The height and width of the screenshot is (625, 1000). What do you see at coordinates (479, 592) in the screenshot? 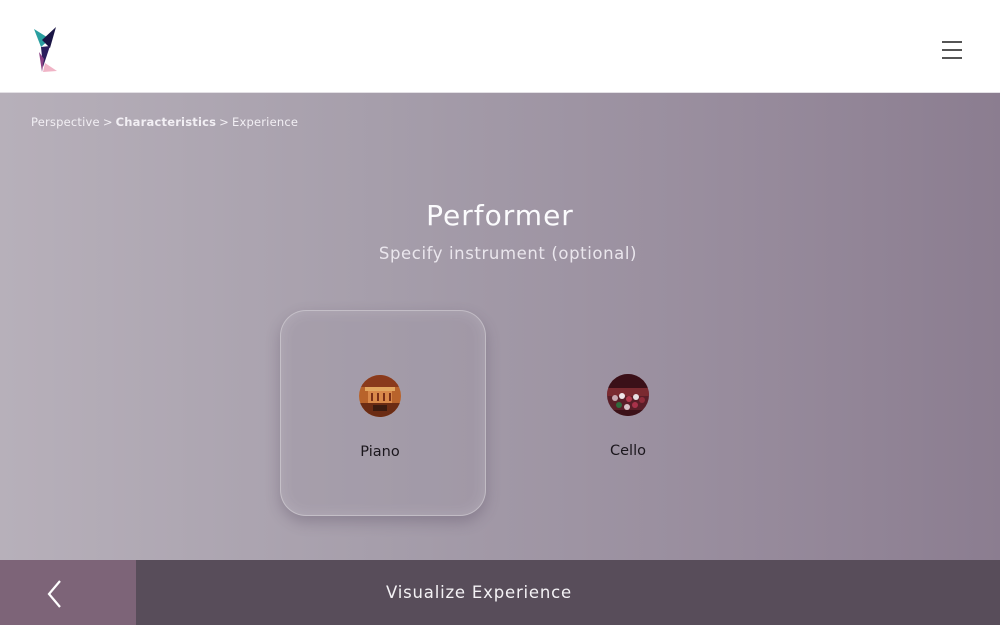
I see `visualize-experience-label: Visualize Experience` at bounding box center [479, 592].